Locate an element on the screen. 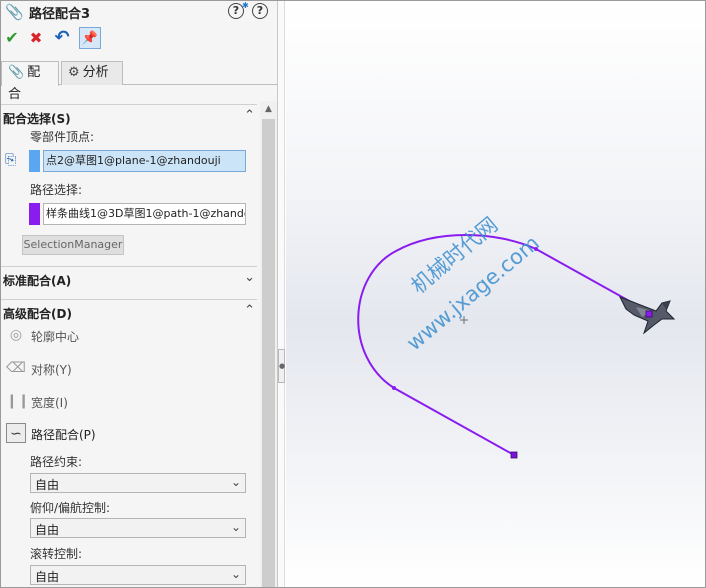 The height and width of the screenshot is (588, 706). pm-title-row: 📎 路径配合3 ? ✱ ? is located at coordinates (139, 12).